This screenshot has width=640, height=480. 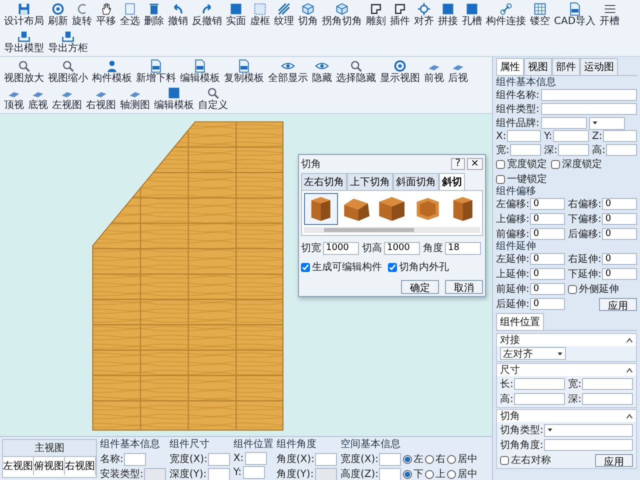 I want to click on toolbar-button: 导出方柜, so click(x=68, y=41).